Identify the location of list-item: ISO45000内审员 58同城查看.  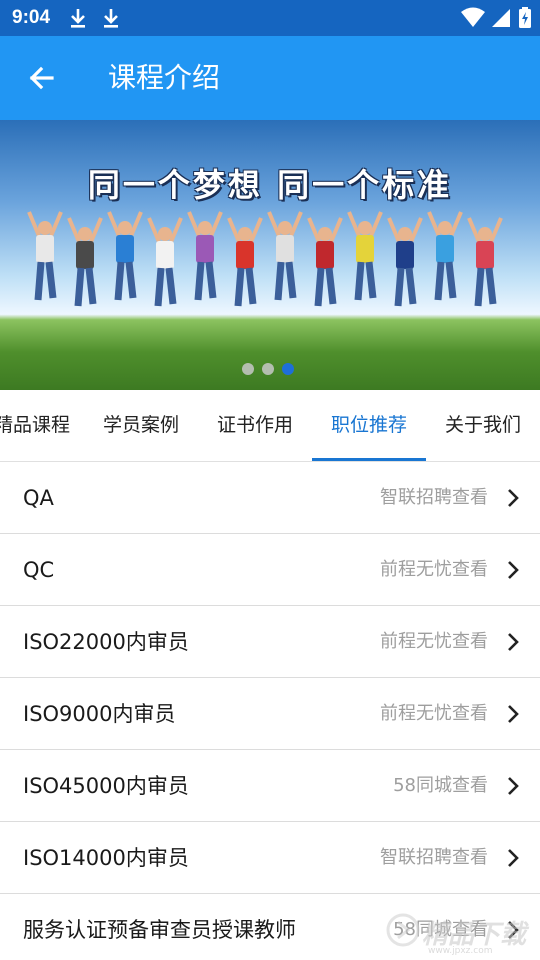
(270, 786).